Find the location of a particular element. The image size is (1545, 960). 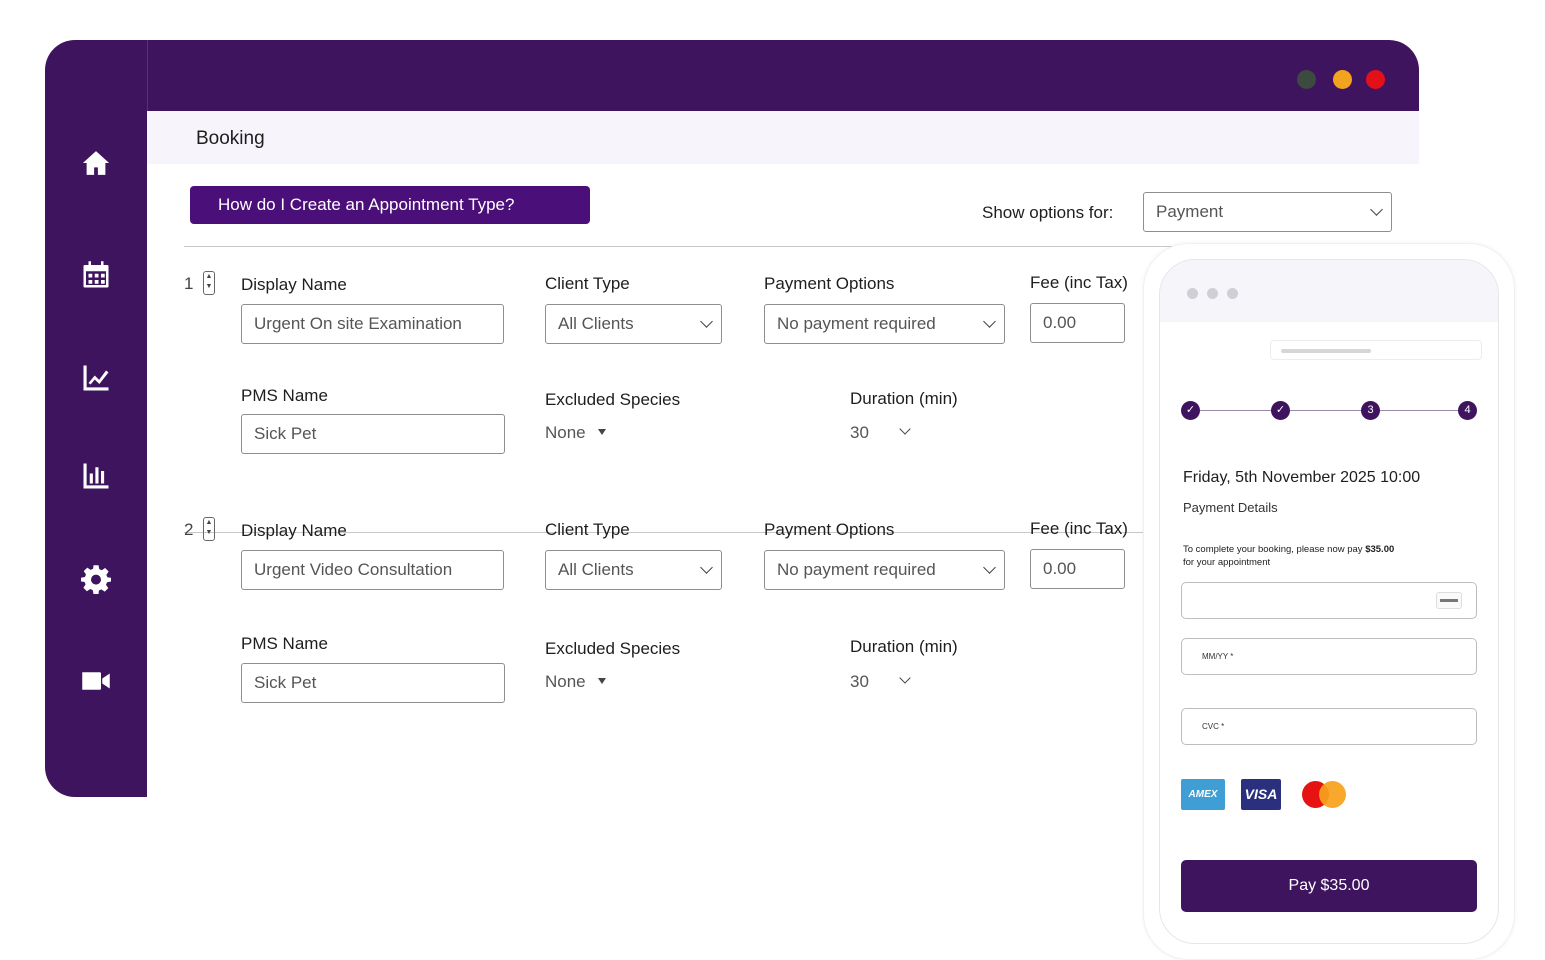

payment-note-suffix: for your appointment is located at coordinates (1227, 562).